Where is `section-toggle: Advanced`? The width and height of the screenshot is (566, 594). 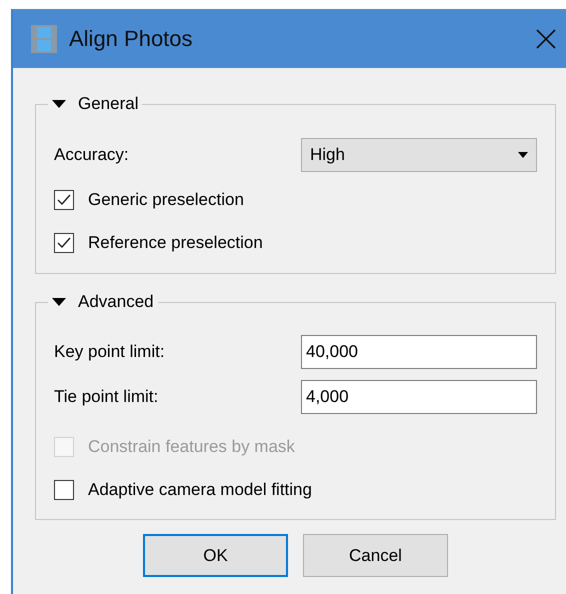 section-toggle: Advanced is located at coordinates (103, 302).